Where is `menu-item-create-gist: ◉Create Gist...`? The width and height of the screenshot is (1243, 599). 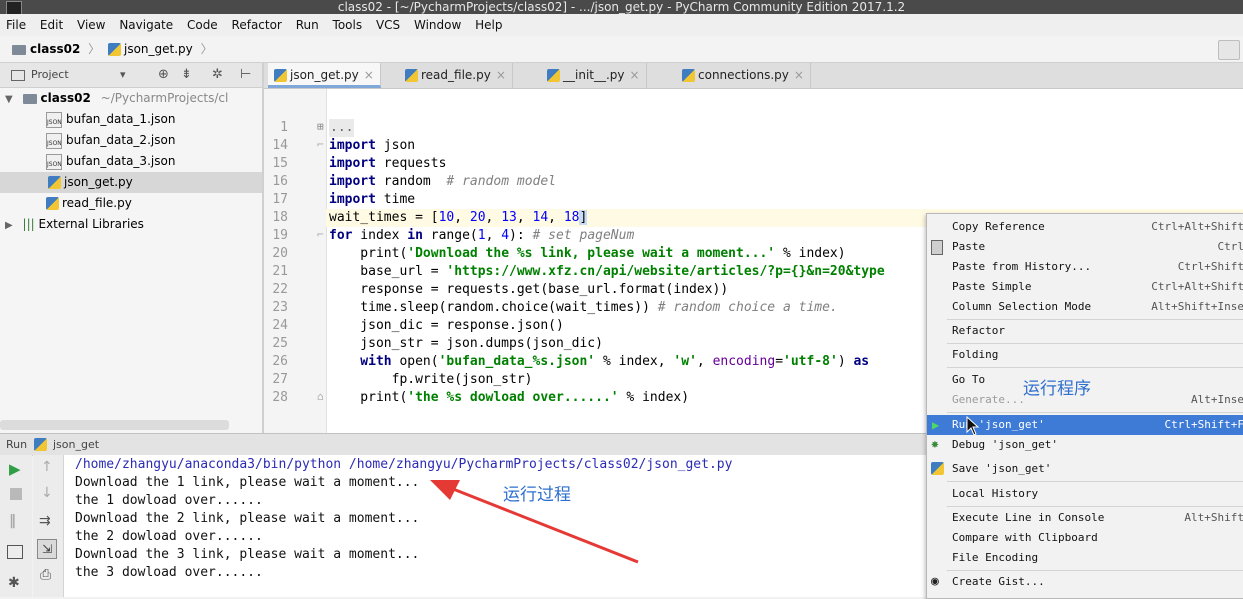 menu-item-create-gist: ◉Create Gist... is located at coordinates (1085, 582).